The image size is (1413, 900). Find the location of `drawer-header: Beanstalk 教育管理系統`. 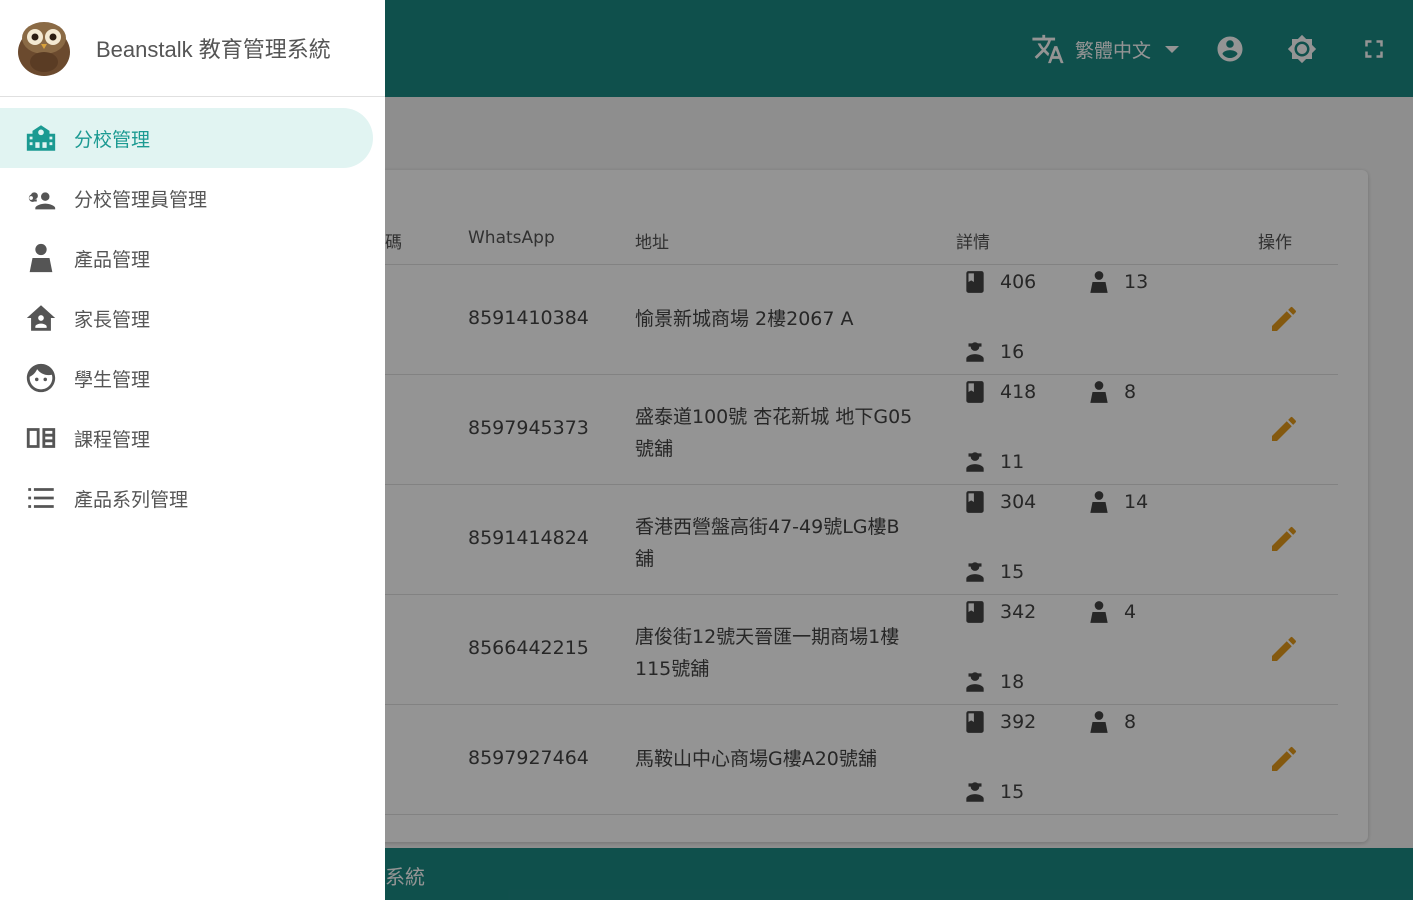

drawer-header: Beanstalk 教育管理系統 is located at coordinates (192, 48).